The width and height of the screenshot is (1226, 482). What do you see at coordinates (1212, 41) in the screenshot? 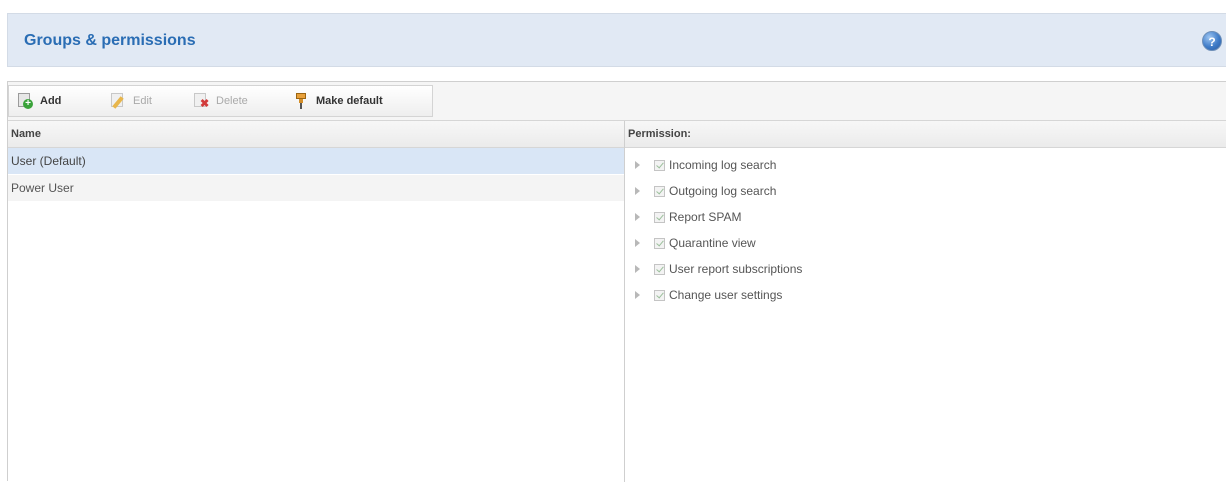
I see `help-icon: ?` at bounding box center [1212, 41].